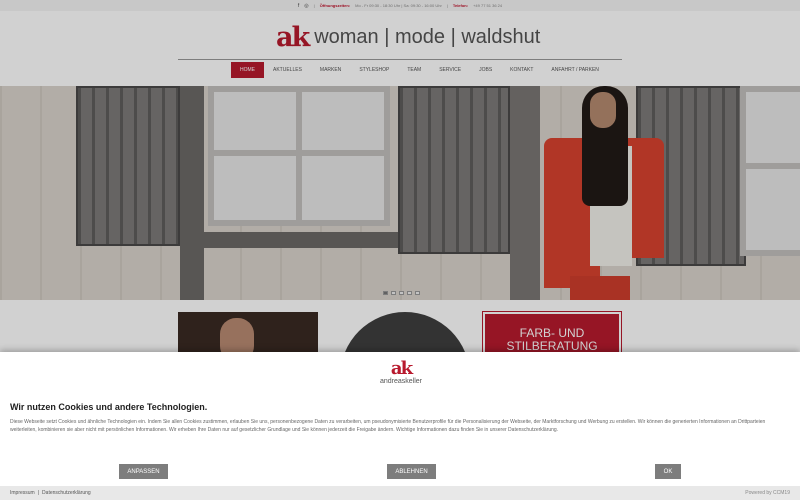  I want to click on customize-button: ANPASSEN, so click(143, 471).